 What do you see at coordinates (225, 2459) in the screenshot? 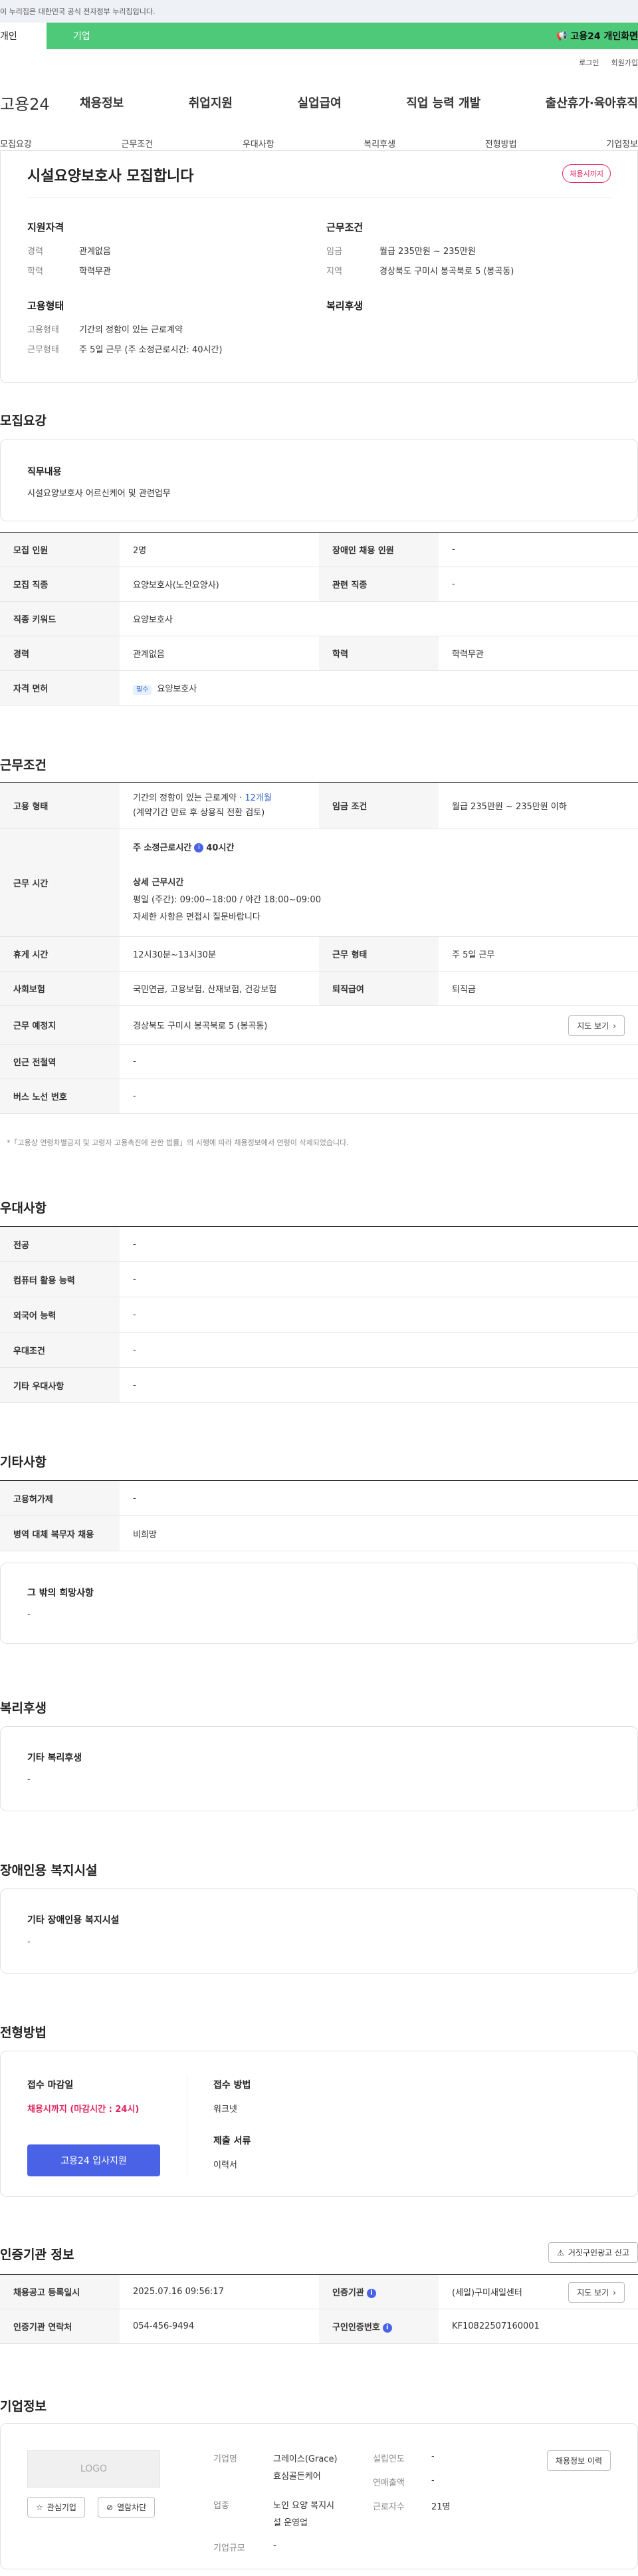
I see `company-name-label: 기업명` at bounding box center [225, 2459].